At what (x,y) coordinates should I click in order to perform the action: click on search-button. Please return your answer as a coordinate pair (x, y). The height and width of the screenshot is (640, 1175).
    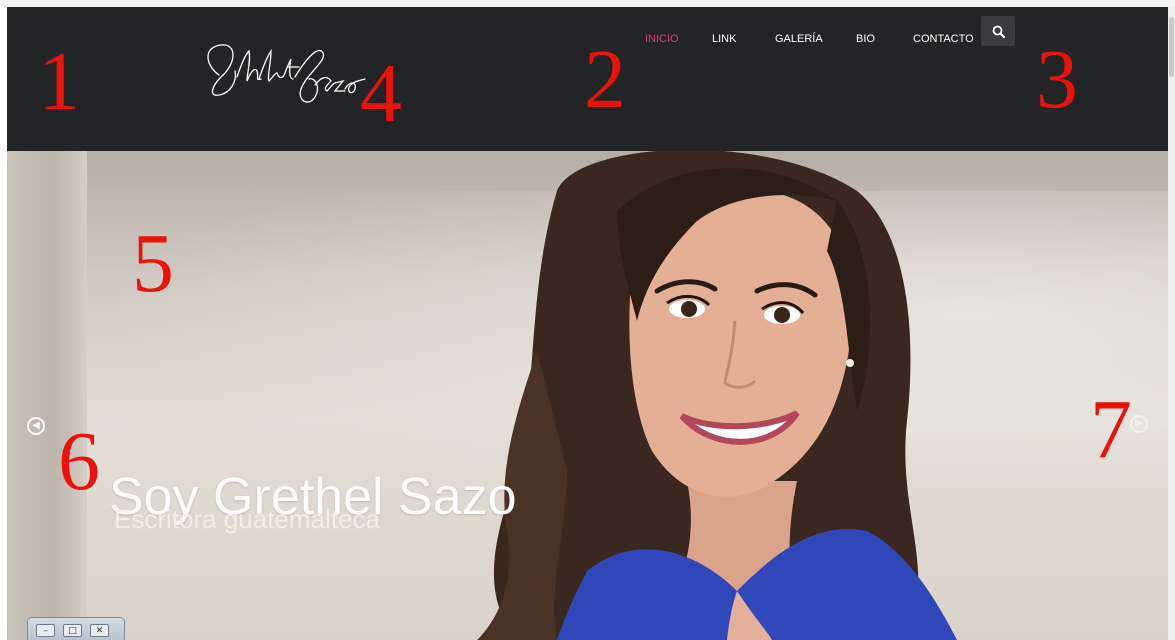
    Looking at the image, I should click on (998, 31).